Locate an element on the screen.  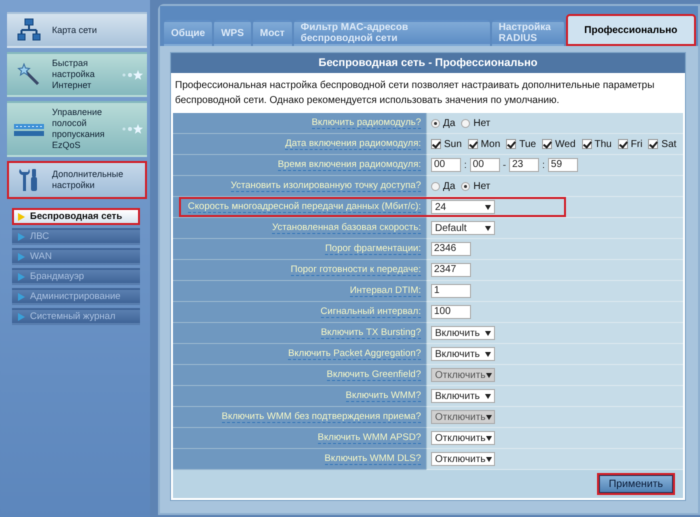
panel-title: Беспроводная сеть - Профессионально is located at coordinates (428, 63).